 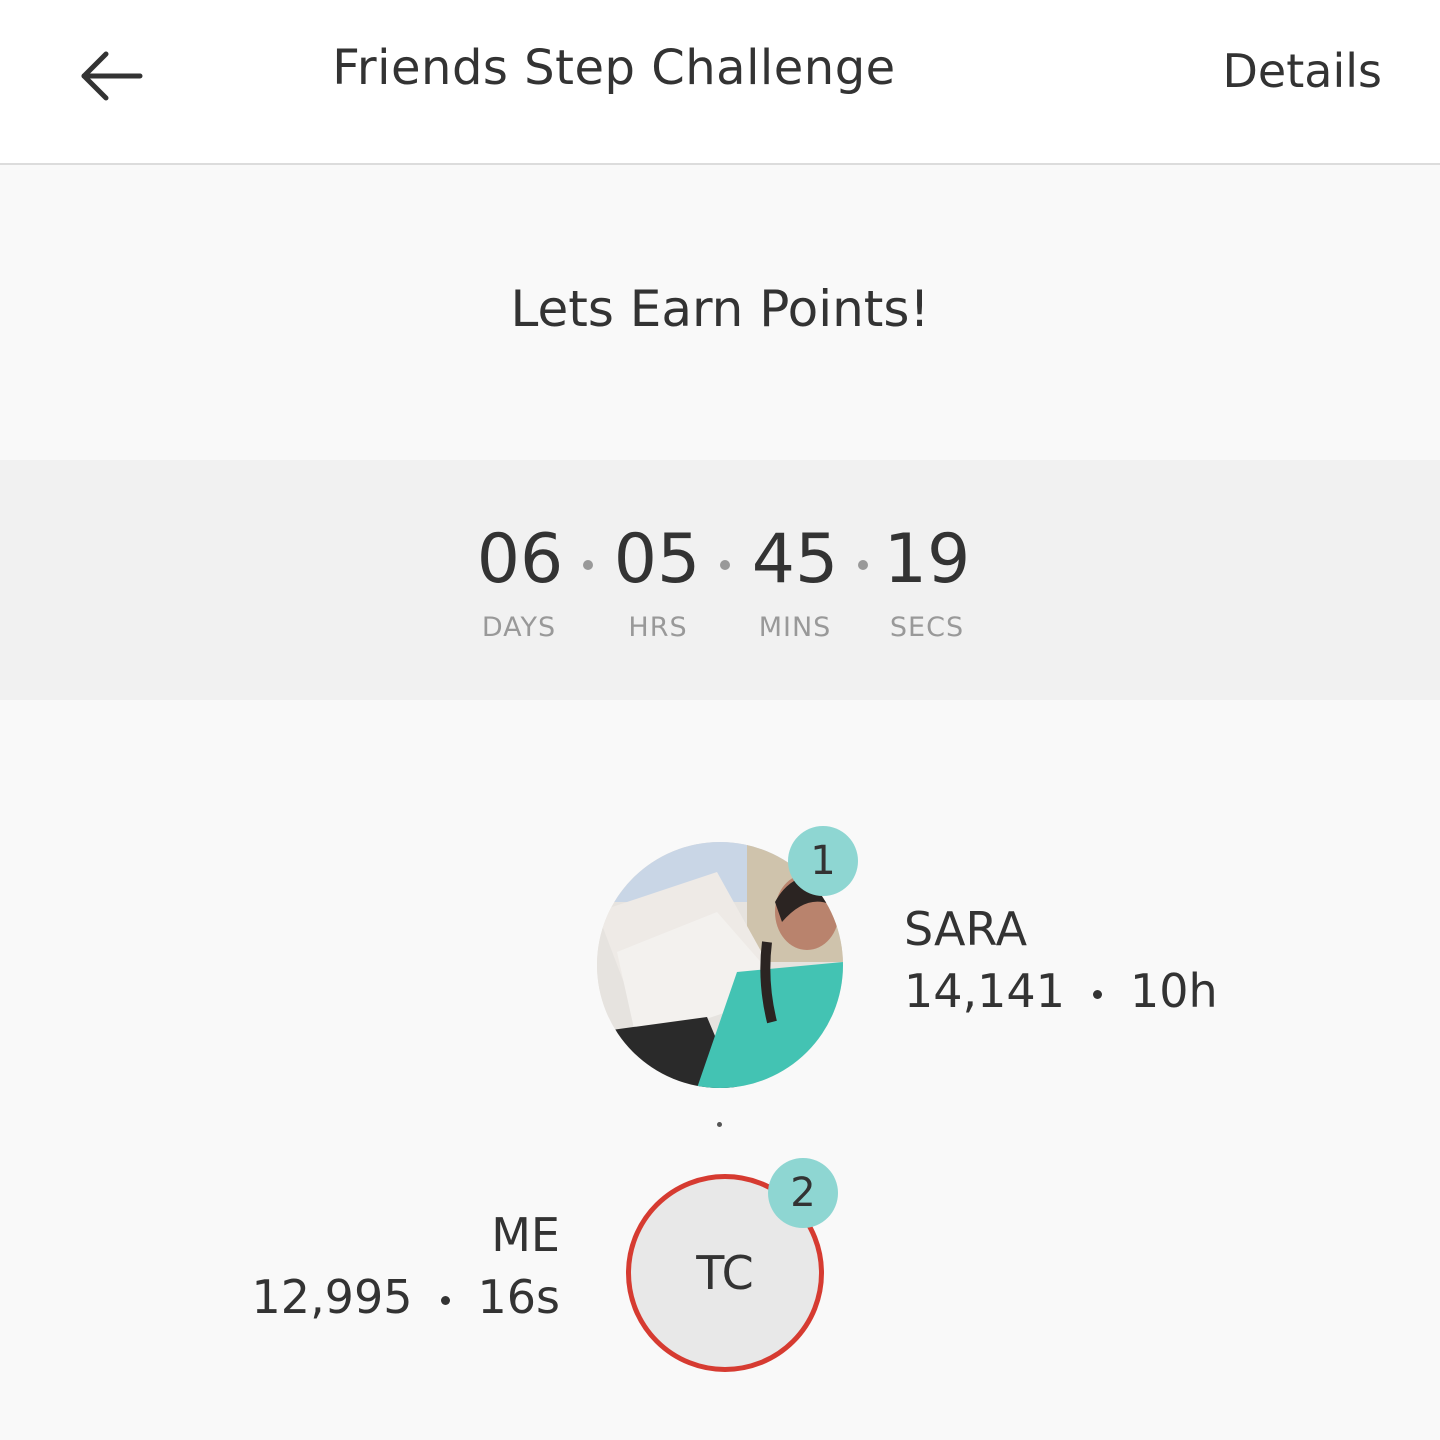 What do you see at coordinates (614, 68) in the screenshot?
I see `page-title: Friends Step Challenge` at bounding box center [614, 68].